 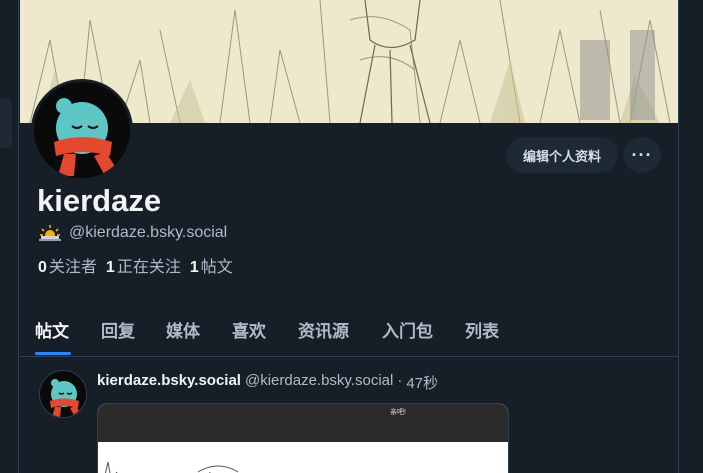 What do you see at coordinates (303, 423) in the screenshot?
I see `post-image-header: 亲吧!` at bounding box center [303, 423].